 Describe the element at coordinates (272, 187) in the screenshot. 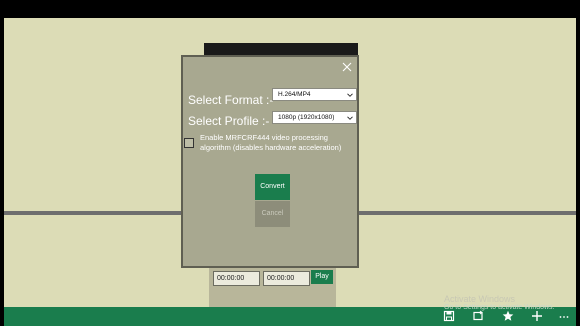

I see `convert-button: Convert` at that location.